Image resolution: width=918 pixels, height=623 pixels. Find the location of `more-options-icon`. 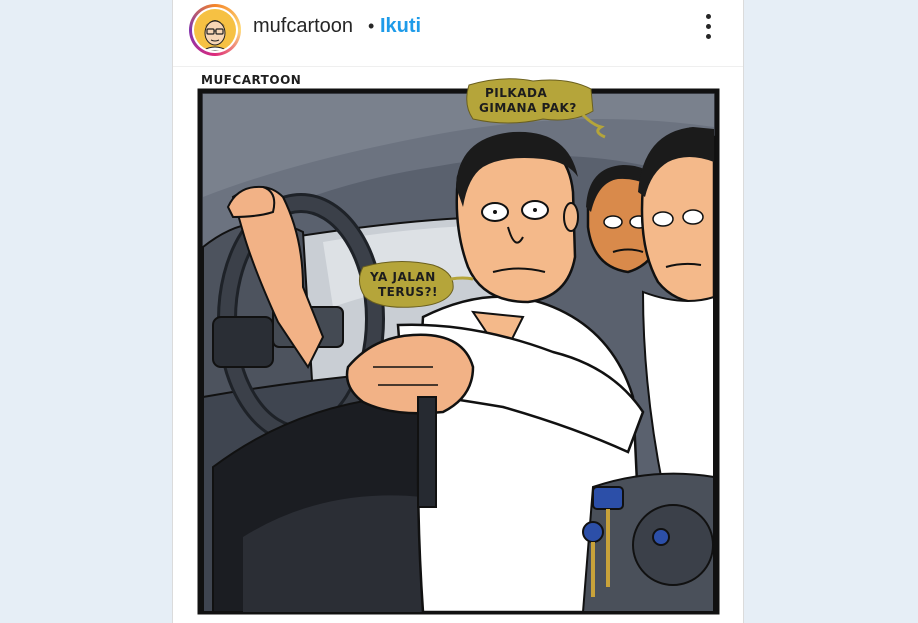

more-options-icon is located at coordinates (708, 29).